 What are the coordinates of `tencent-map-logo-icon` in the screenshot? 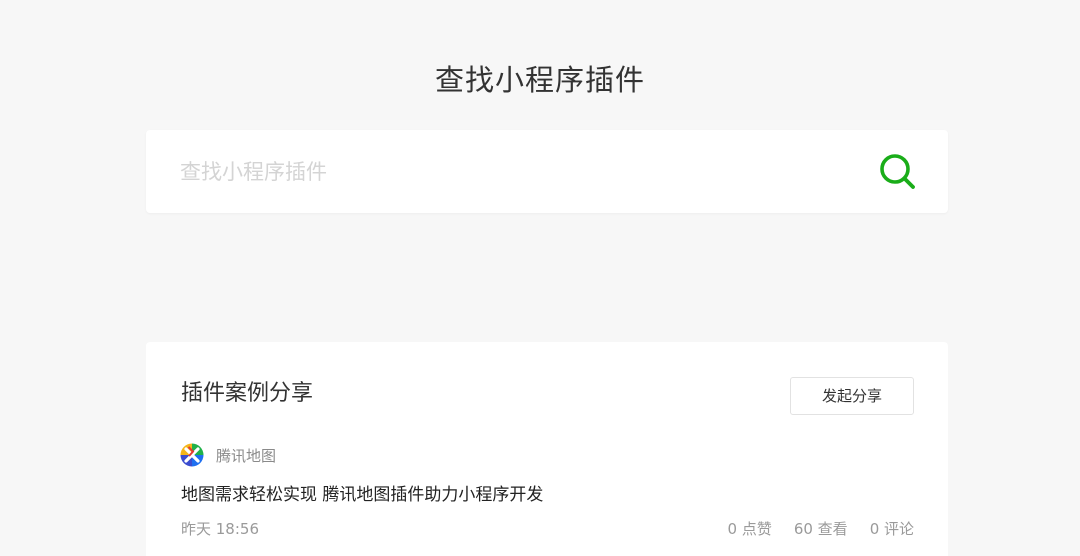 It's located at (192, 455).